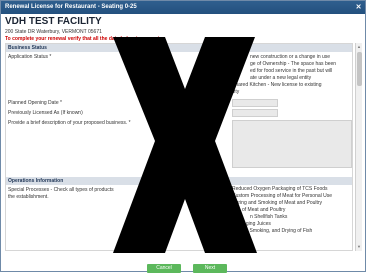 Image resolution: width=366 pixels, height=273 pixels. What do you see at coordinates (30, 57) in the screenshot?
I see `application-status-label: Application Status *` at bounding box center [30, 57].